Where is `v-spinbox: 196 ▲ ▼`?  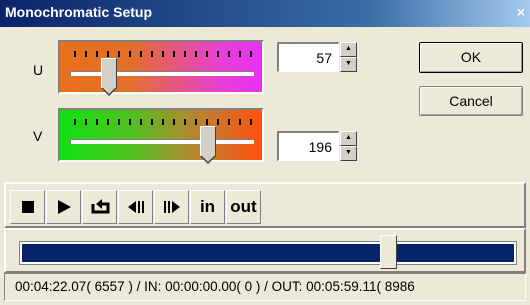
v-spinbox: 196 ▲ ▼ is located at coordinates (317, 146).